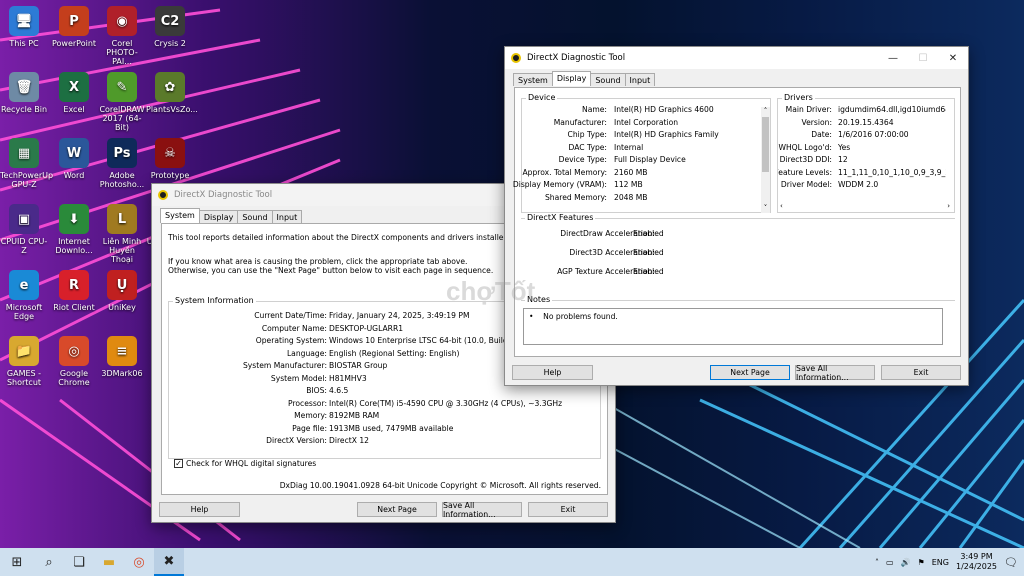  What do you see at coordinates (170, 153) in the screenshot?
I see `app-icon: ☠` at bounding box center [170, 153].